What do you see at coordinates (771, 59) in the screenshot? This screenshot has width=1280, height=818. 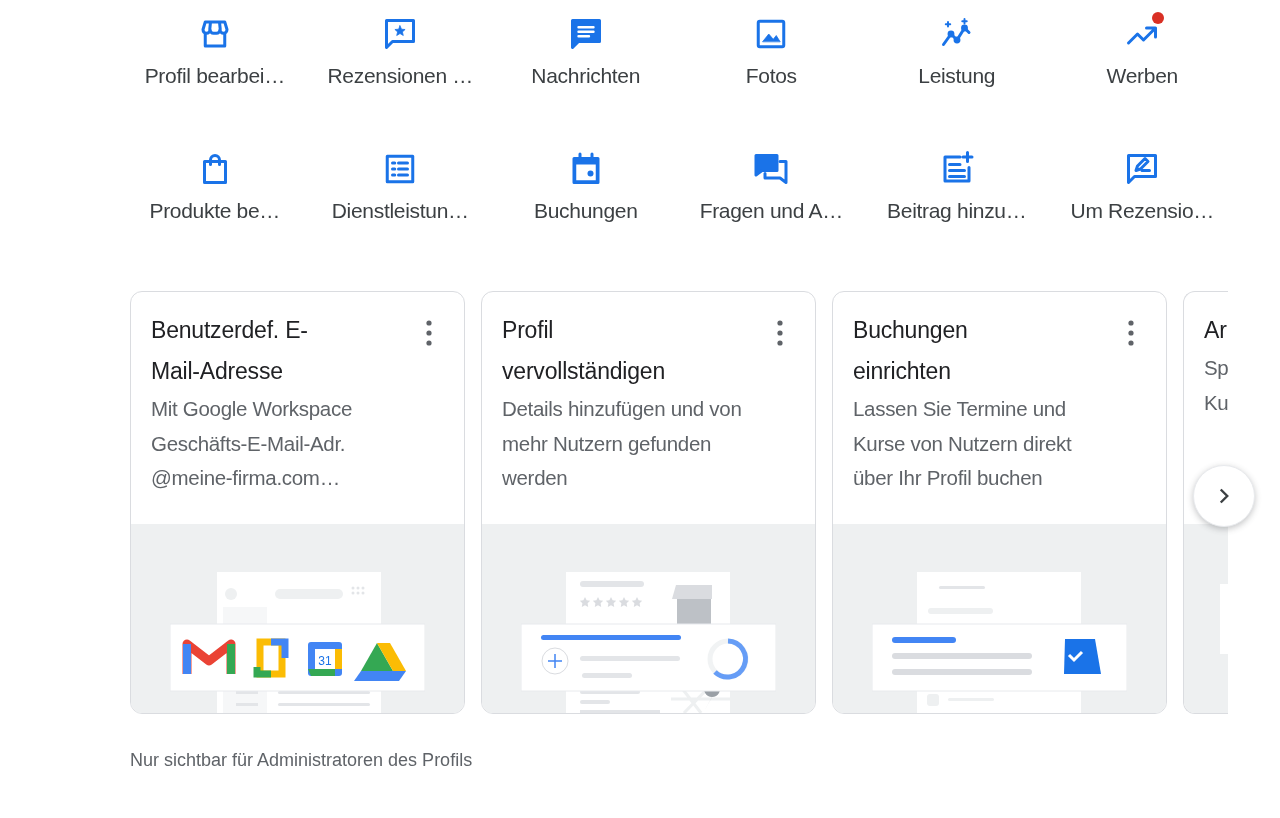 I see `action-button: Fotos` at bounding box center [771, 59].